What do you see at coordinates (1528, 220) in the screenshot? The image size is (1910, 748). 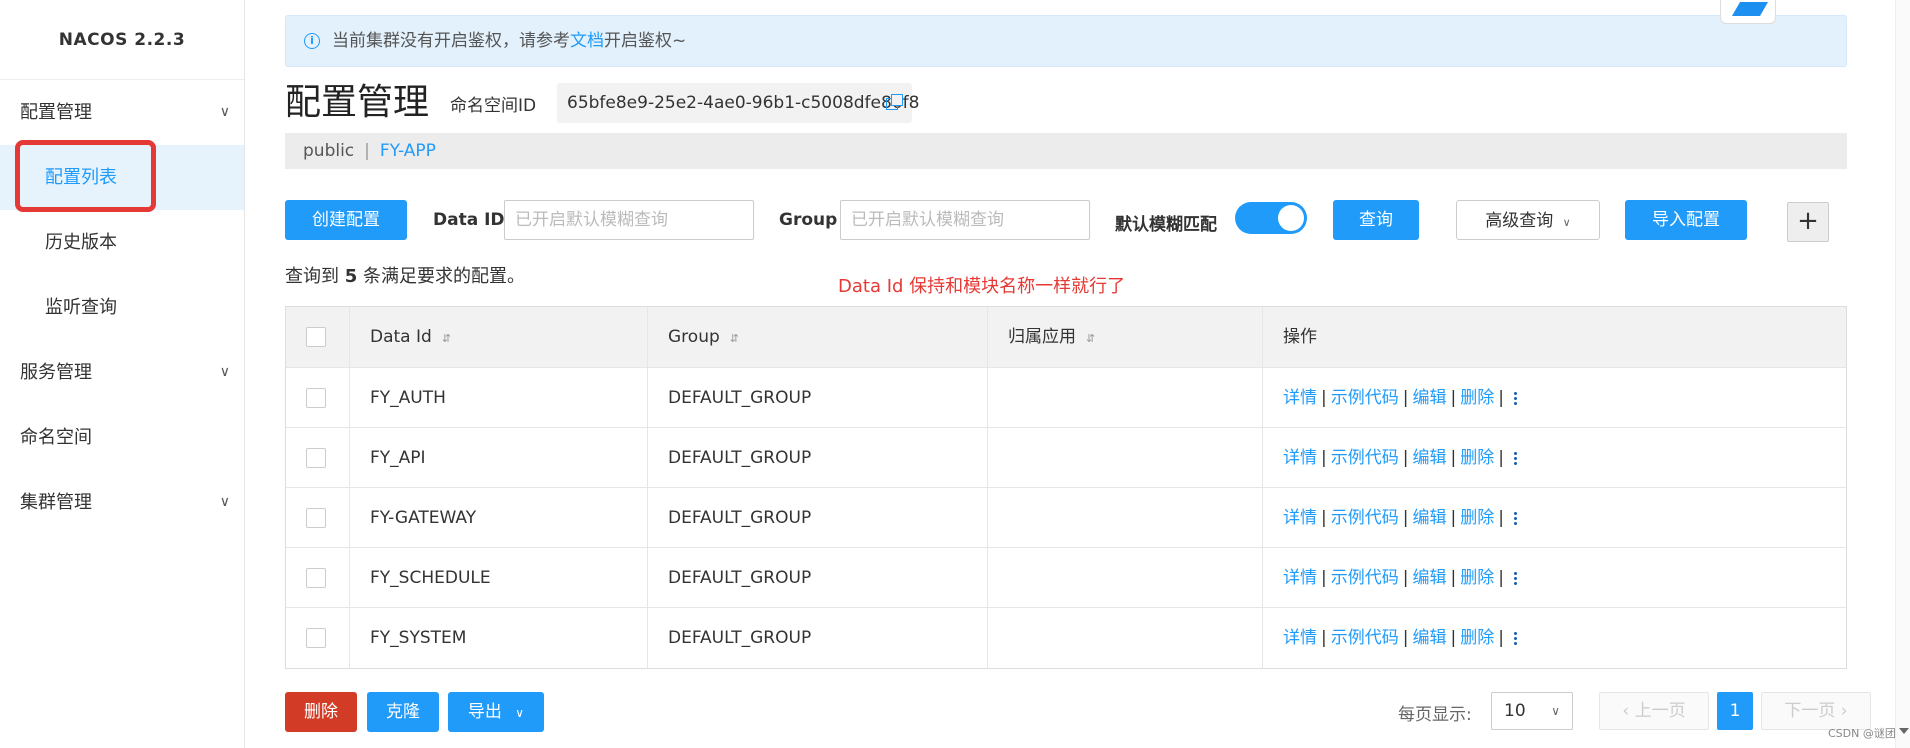 I see `advanced-query-button: 高级查询 ∨` at bounding box center [1528, 220].